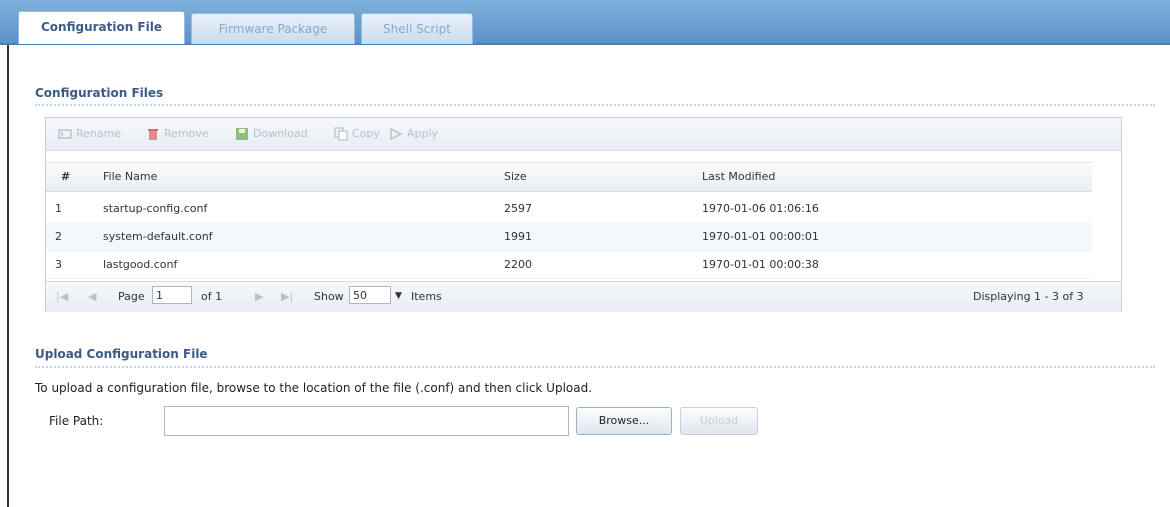  I want to click on trash-icon, so click(153, 134).